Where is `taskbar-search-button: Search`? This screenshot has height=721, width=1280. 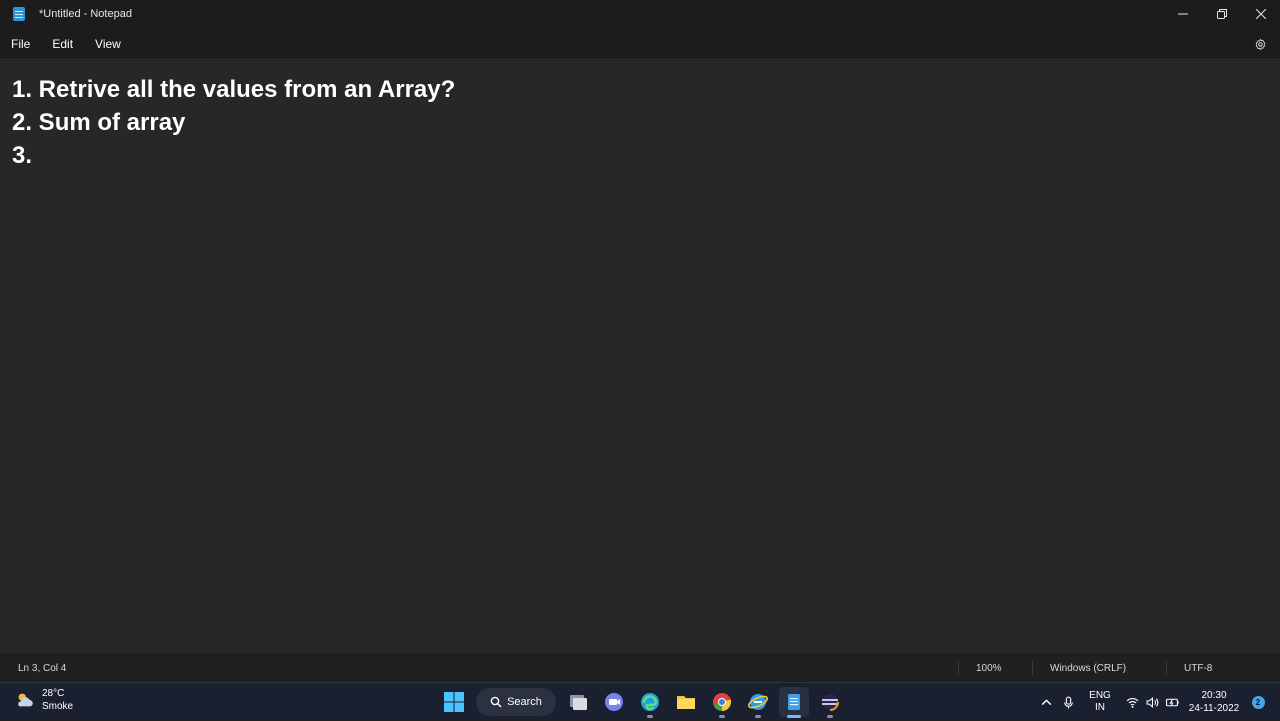
taskbar-search-button: Search is located at coordinates (516, 702).